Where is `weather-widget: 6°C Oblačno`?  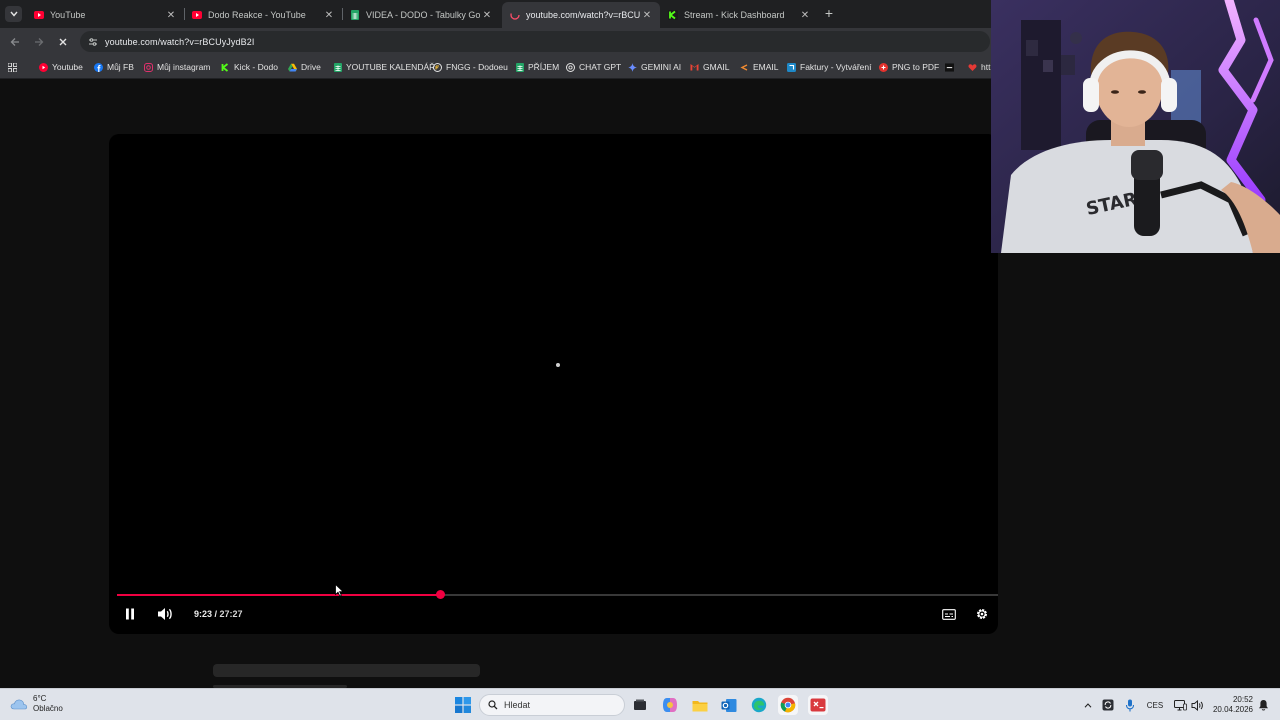 weather-widget: 6°C Oblačno is located at coordinates (36, 704).